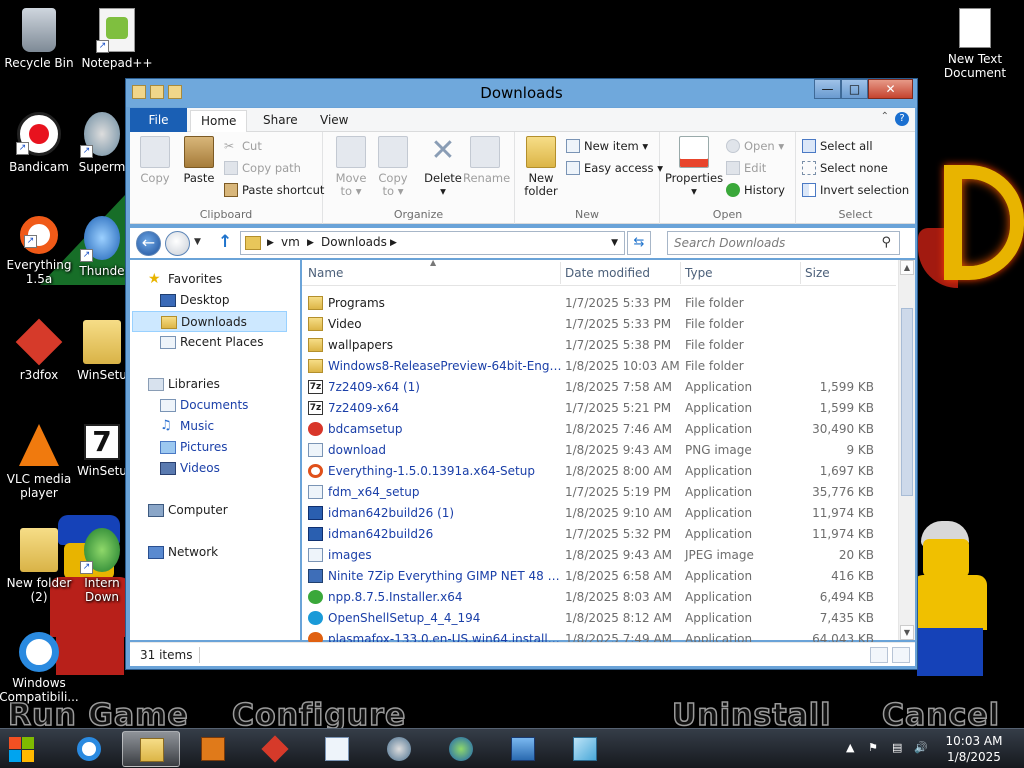  What do you see at coordinates (837, 146) in the screenshot?
I see `select-all-button: Select all` at bounding box center [837, 146].